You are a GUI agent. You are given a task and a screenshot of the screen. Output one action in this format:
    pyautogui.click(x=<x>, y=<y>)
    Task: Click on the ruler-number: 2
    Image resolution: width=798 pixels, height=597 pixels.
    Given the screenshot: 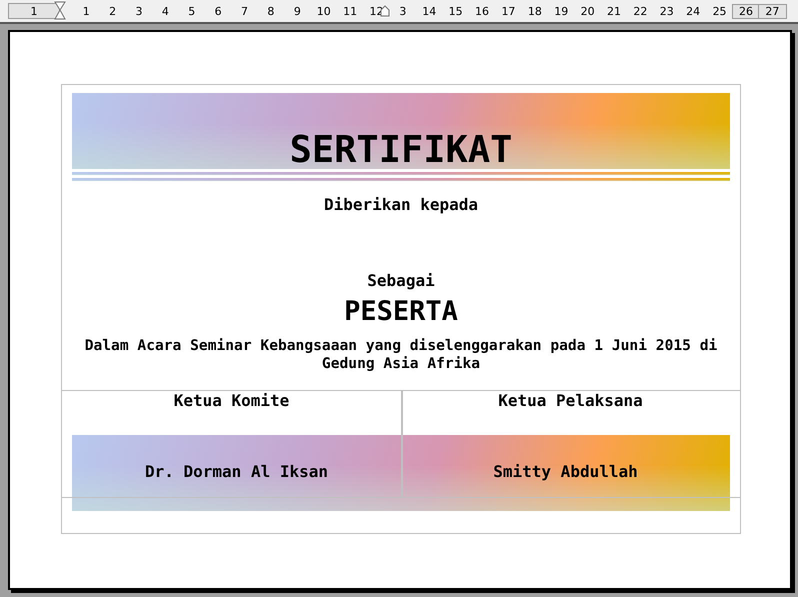 What is the action you would take?
    pyautogui.click(x=113, y=11)
    